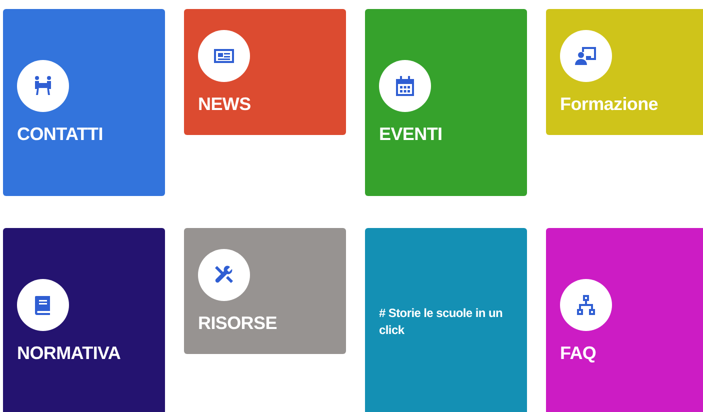 This screenshot has width=703, height=412. What do you see at coordinates (224, 274) in the screenshot?
I see `tools-icon` at bounding box center [224, 274].